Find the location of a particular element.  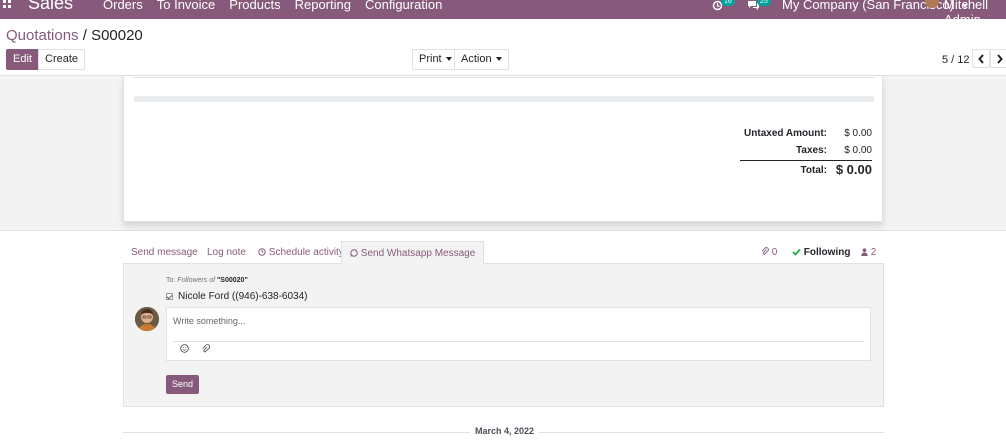

edit-button: Edit is located at coordinates (22, 59).